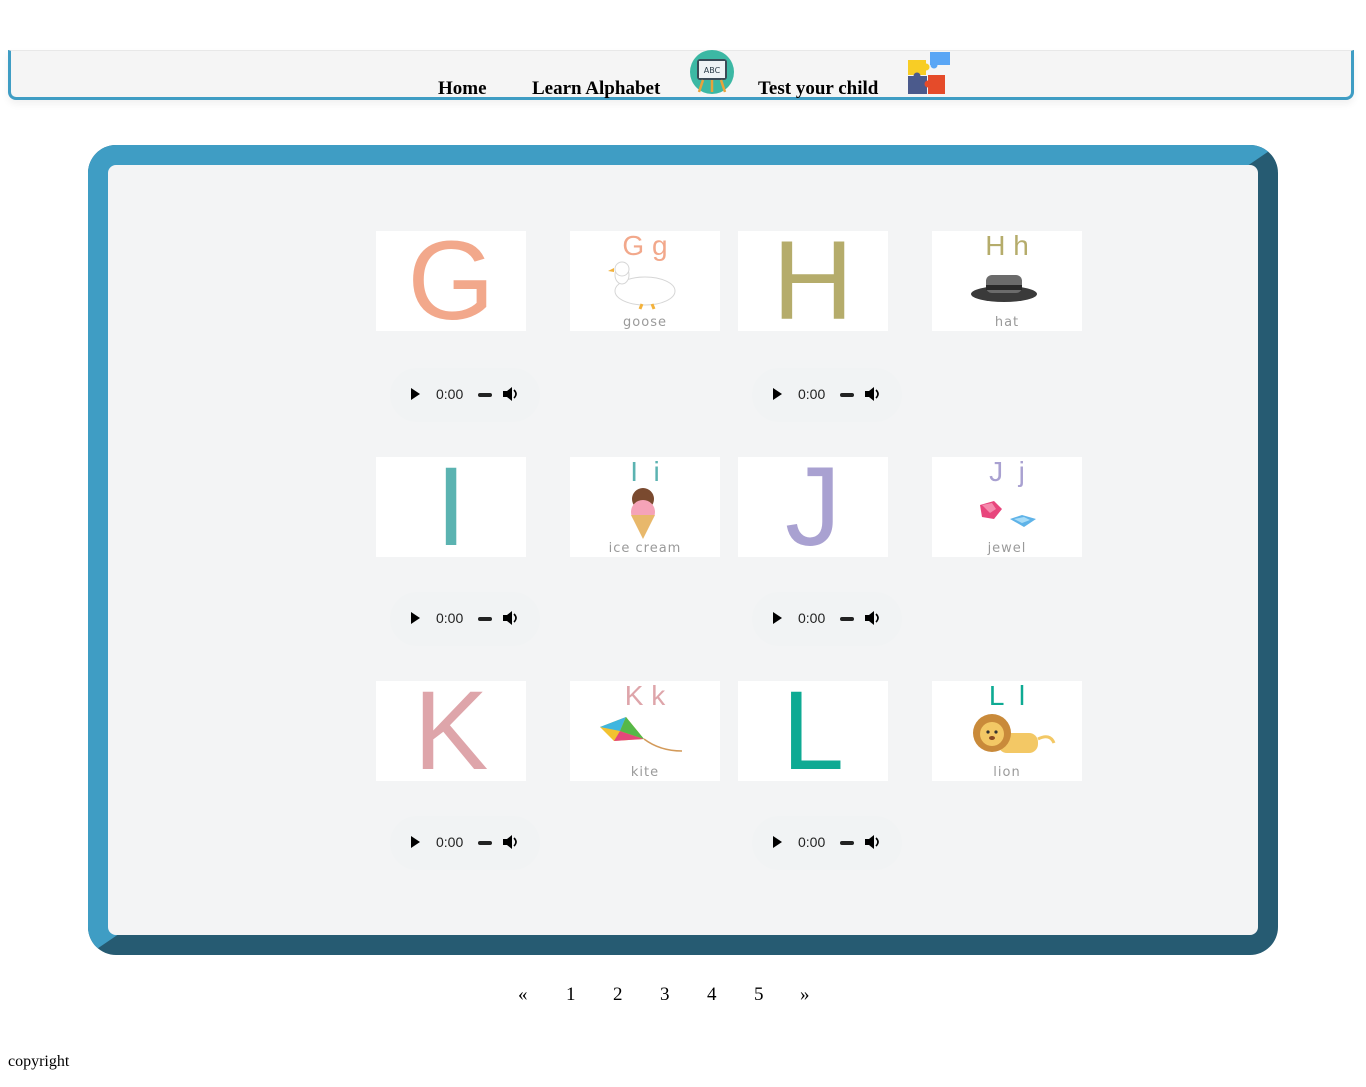 The width and height of the screenshot is (1366, 1087). I want to click on nav-test-your-child-link: Test your child, so click(818, 89).